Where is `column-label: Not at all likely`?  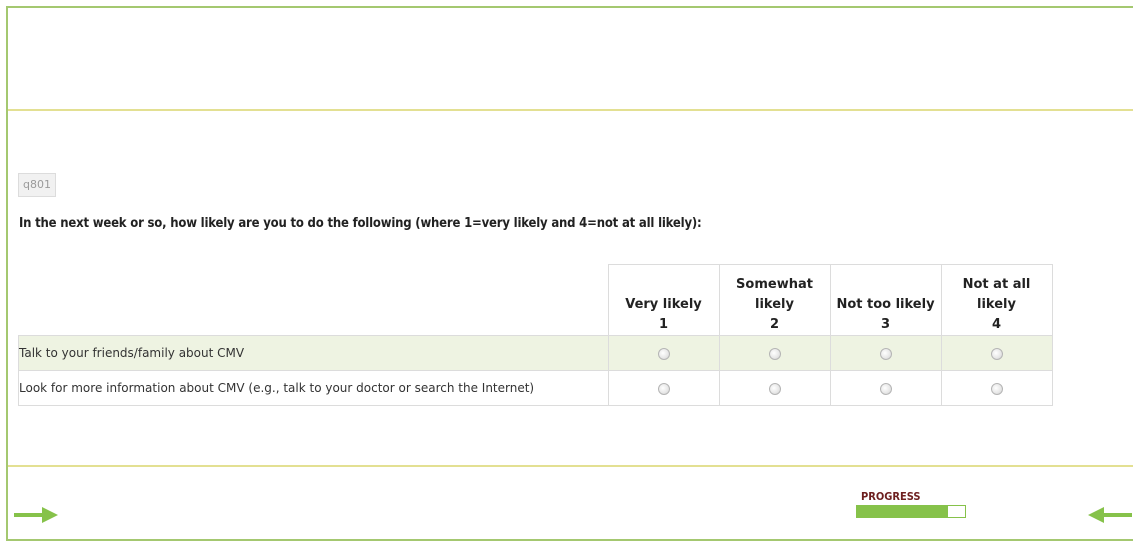
column-label: Not at all likely is located at coordinates (996, 294).